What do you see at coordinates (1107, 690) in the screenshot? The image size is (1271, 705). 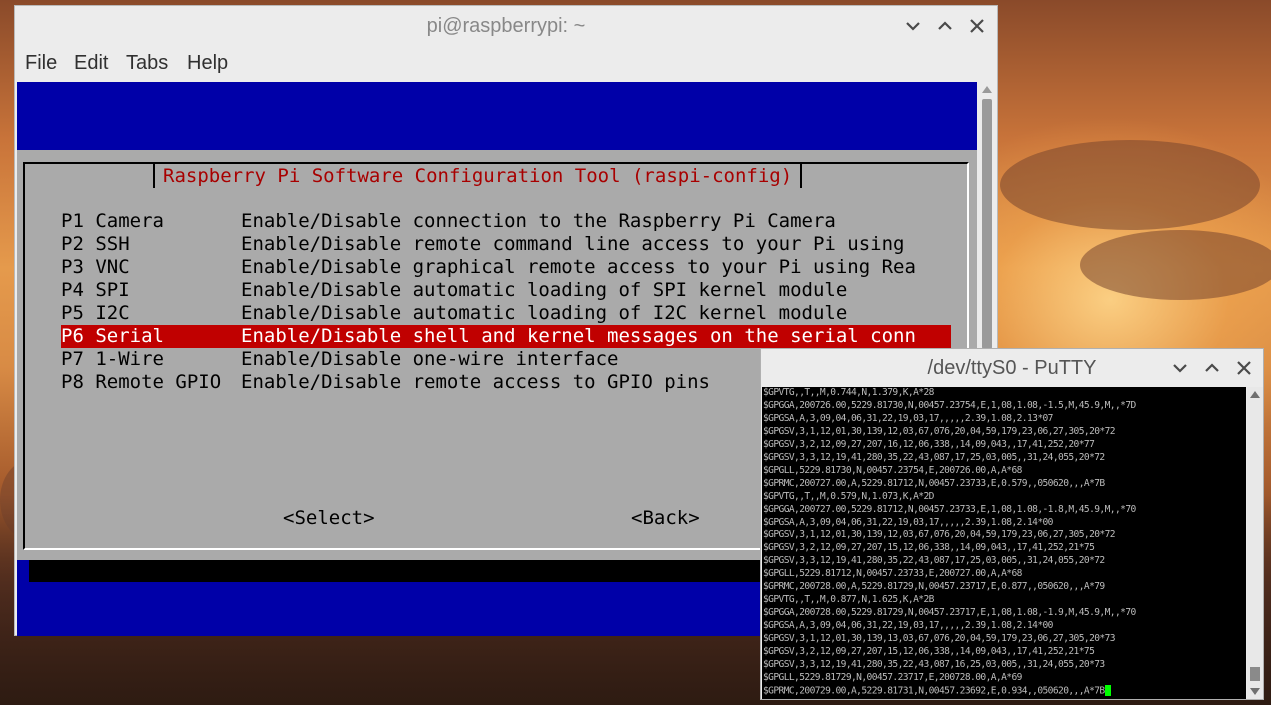 I see `text-cursor` at bounding box center [1107, 690].